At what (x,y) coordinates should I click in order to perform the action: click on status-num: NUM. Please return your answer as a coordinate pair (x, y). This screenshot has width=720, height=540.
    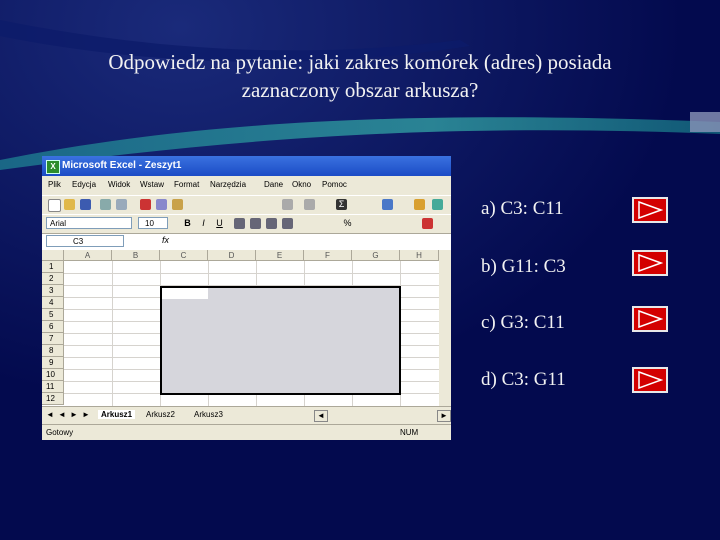
    Looking at the image, I should click on (409, 432).